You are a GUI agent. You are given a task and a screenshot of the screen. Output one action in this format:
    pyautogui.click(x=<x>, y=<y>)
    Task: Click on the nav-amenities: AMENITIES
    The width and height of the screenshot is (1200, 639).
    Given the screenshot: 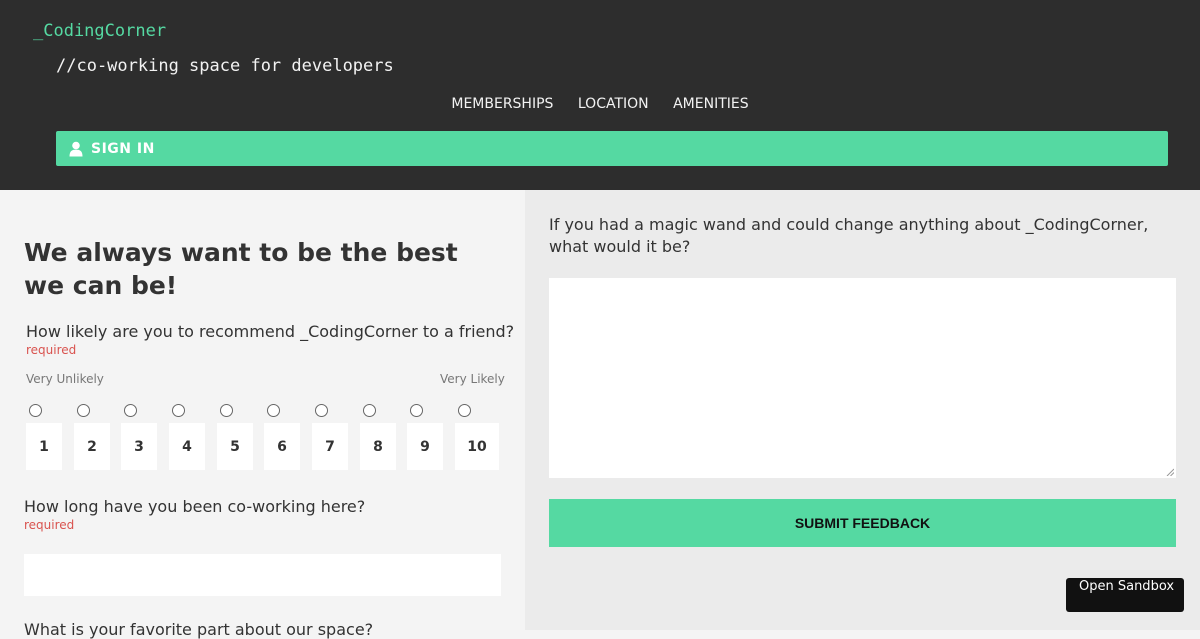 What is the action you would take?
    pyautogui.click(x=711, y=104)
    